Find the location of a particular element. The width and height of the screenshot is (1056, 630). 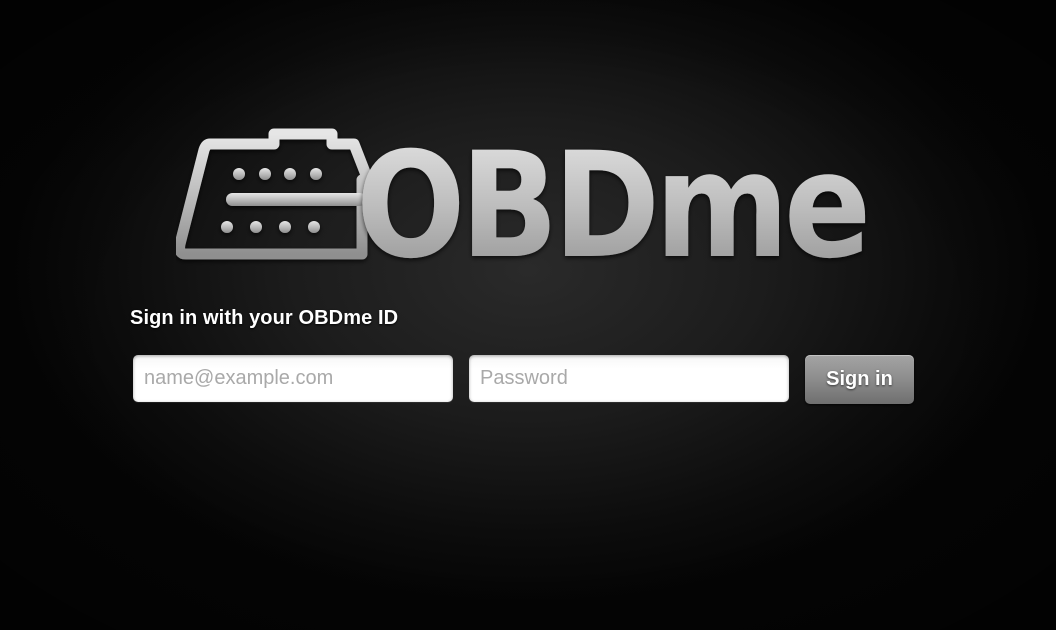

obd-connector-icon is located at coordinates (275, 194).